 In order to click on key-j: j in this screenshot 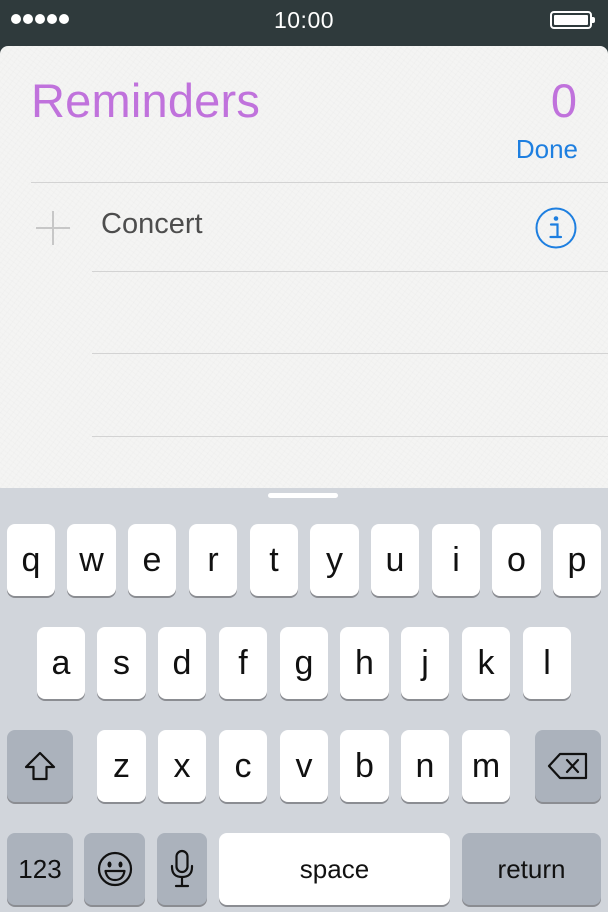, I will do `click(425, 663)`.